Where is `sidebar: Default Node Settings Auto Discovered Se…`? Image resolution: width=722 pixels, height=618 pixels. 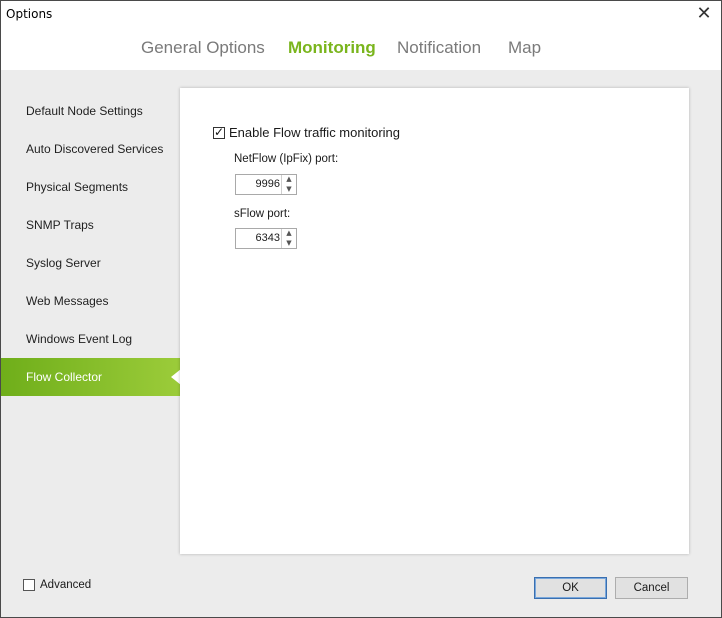 sidebar: Default Node Settings Auto Discovered Se… is located at coordinates (91, 244).